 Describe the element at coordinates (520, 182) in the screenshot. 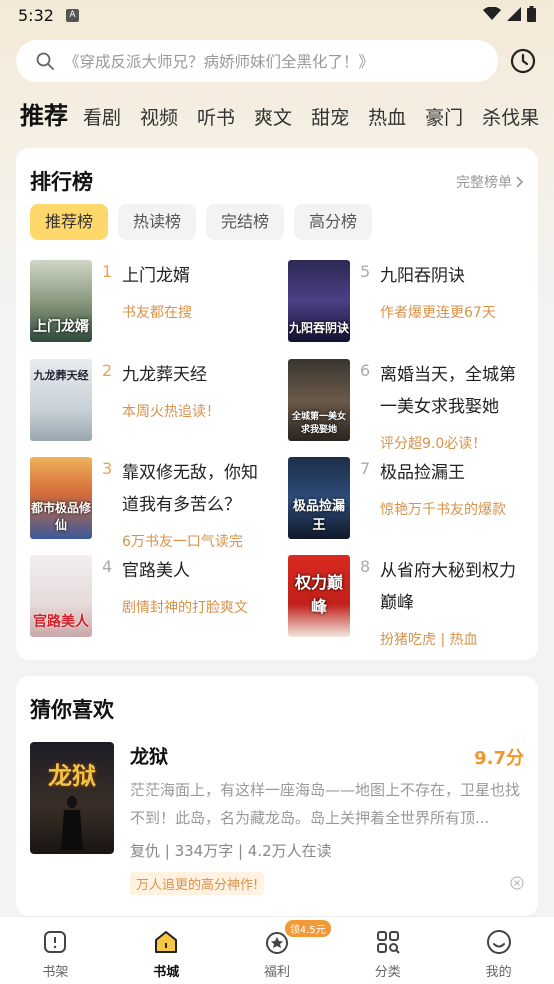

I see `chevron-right-icon` at that location.